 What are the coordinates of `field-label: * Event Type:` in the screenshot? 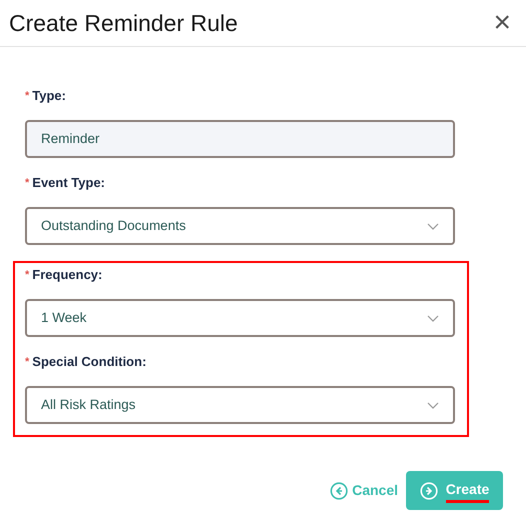 It's located at (65, 183).